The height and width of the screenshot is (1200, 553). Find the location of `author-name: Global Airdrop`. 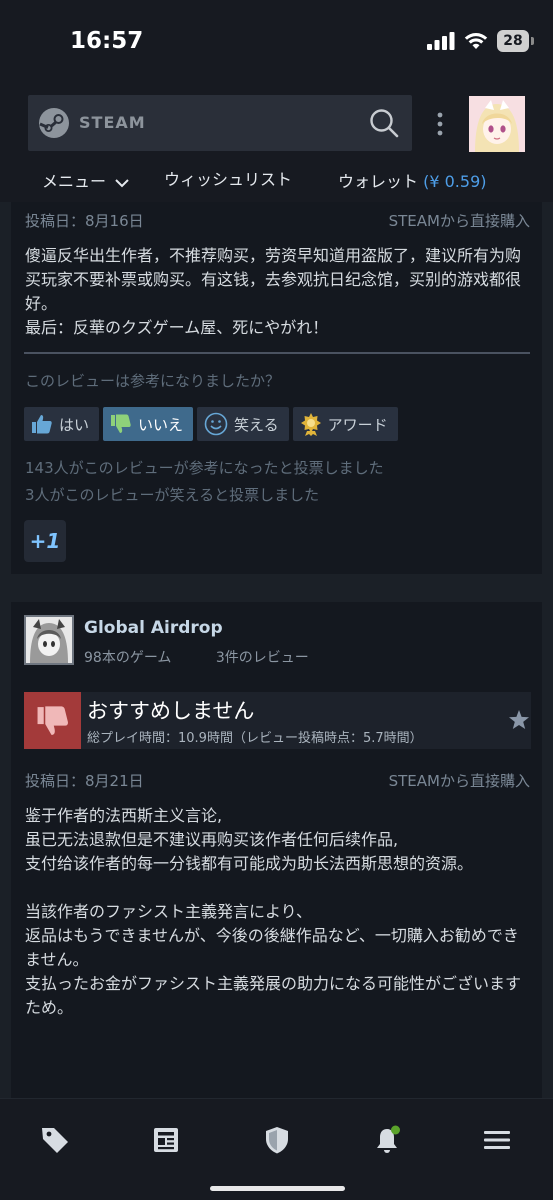

author-name: Global Airdrop is located at coordinates (153, 628).